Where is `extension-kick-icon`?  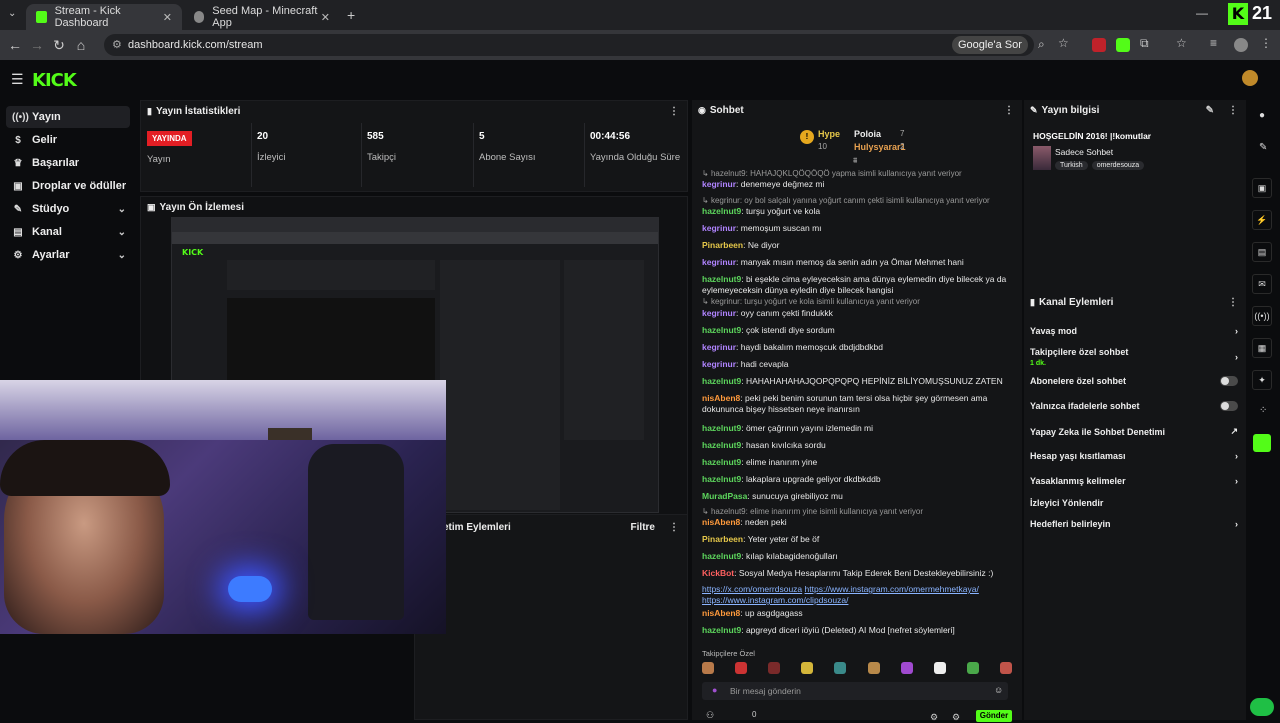 extension-kick-icon is located at coordinates (1123, 45).